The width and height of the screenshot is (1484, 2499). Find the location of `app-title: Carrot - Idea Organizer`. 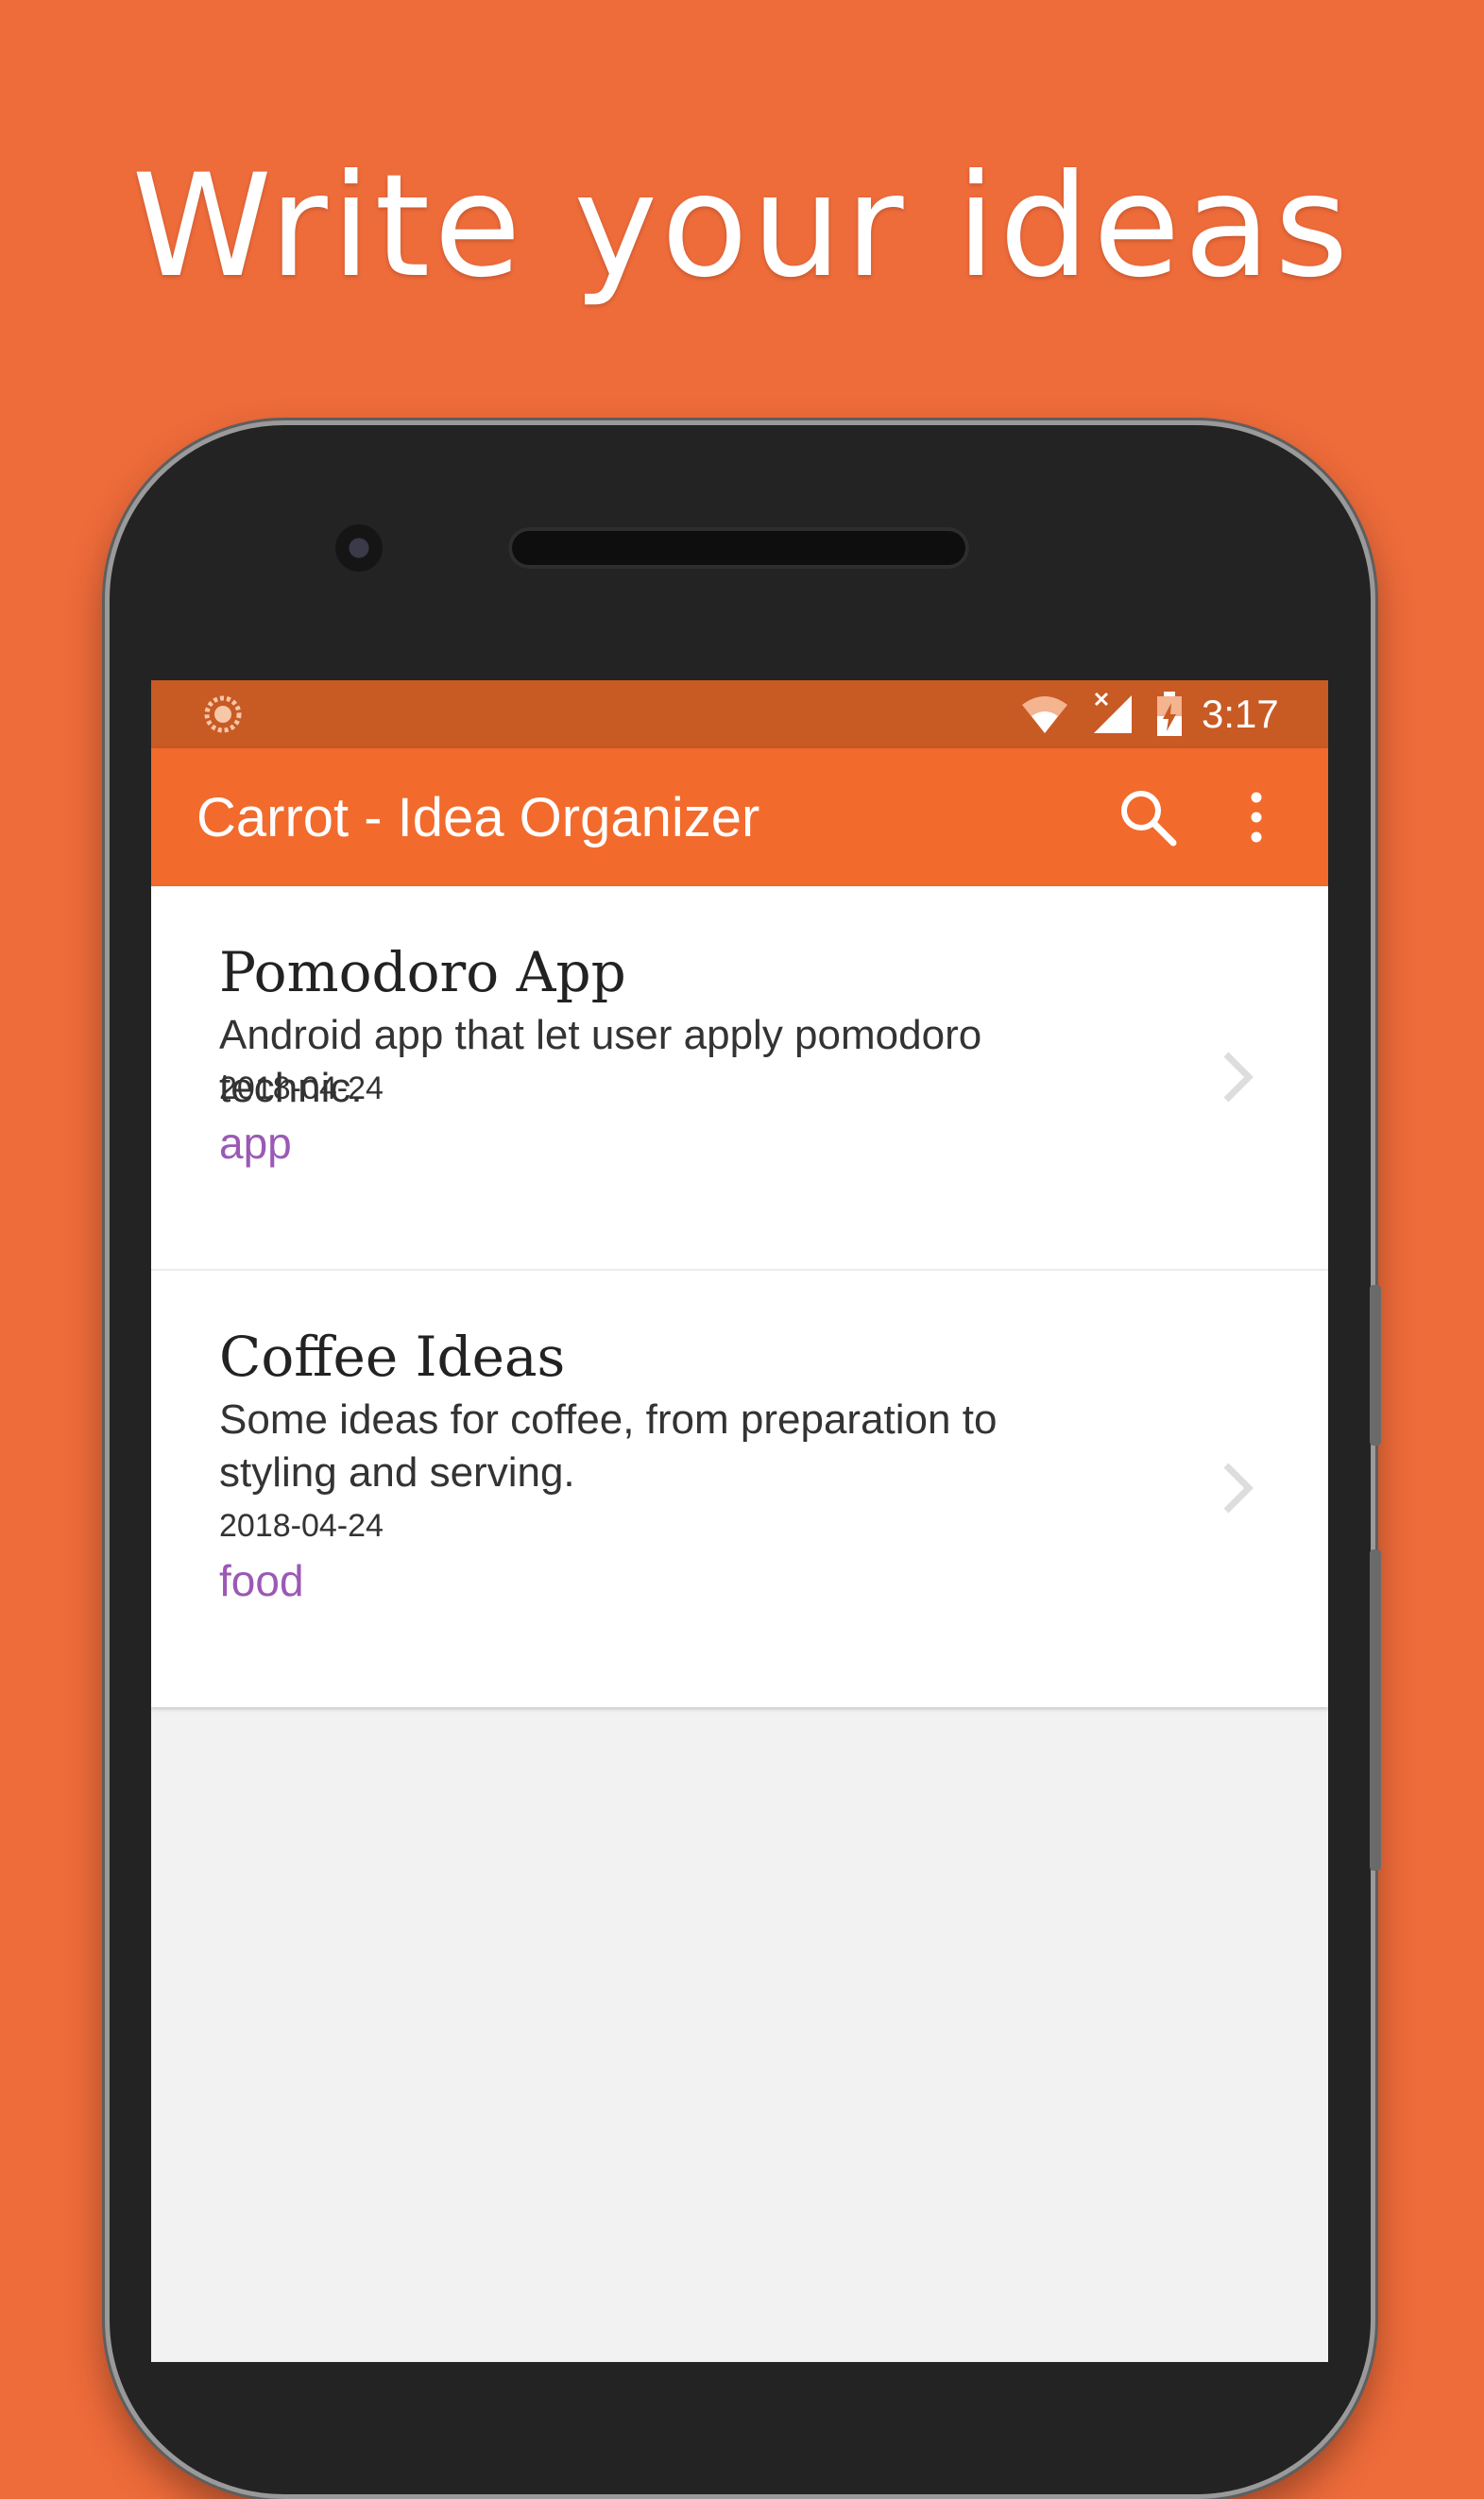

app-title: Carrot - Idea Organizer is located at coordinates (478, 817).